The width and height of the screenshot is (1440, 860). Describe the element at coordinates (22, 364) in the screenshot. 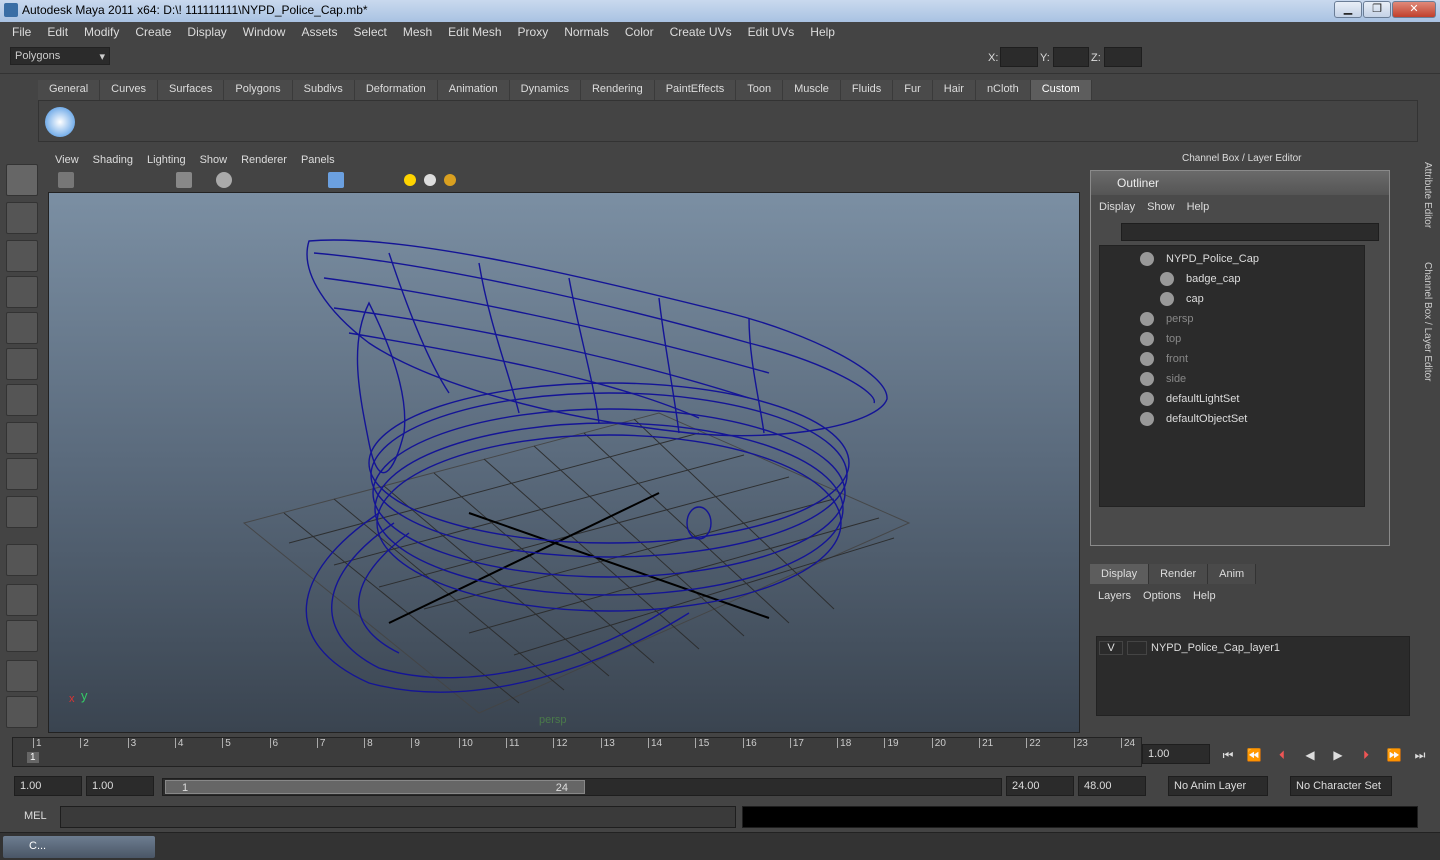

I see `scale-tool-icon` at that location.